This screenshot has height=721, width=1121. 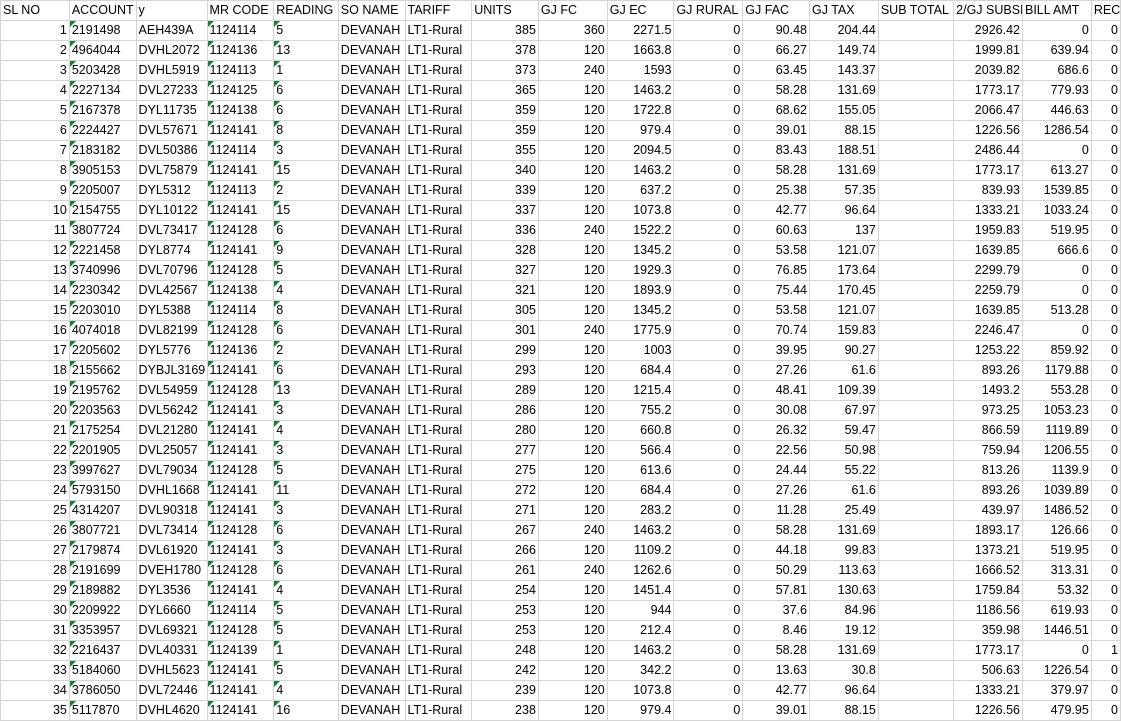 What do you see at coordinates (102, 90) in the screenshot?
I see `cell-account: 2227134` at bounding box center [102, 90].